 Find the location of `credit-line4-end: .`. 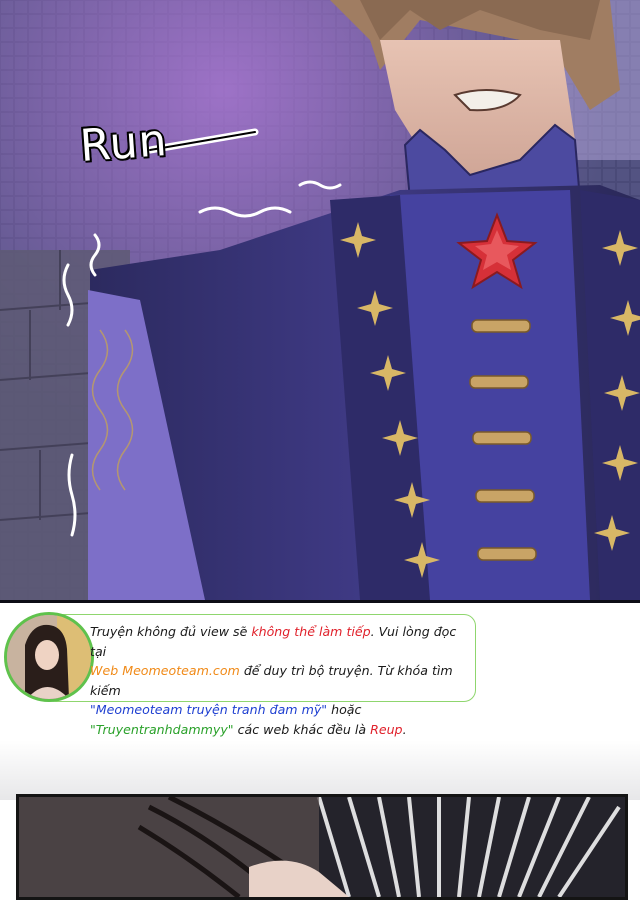

credit-line4-end: . is located at coordinates (404, 729).